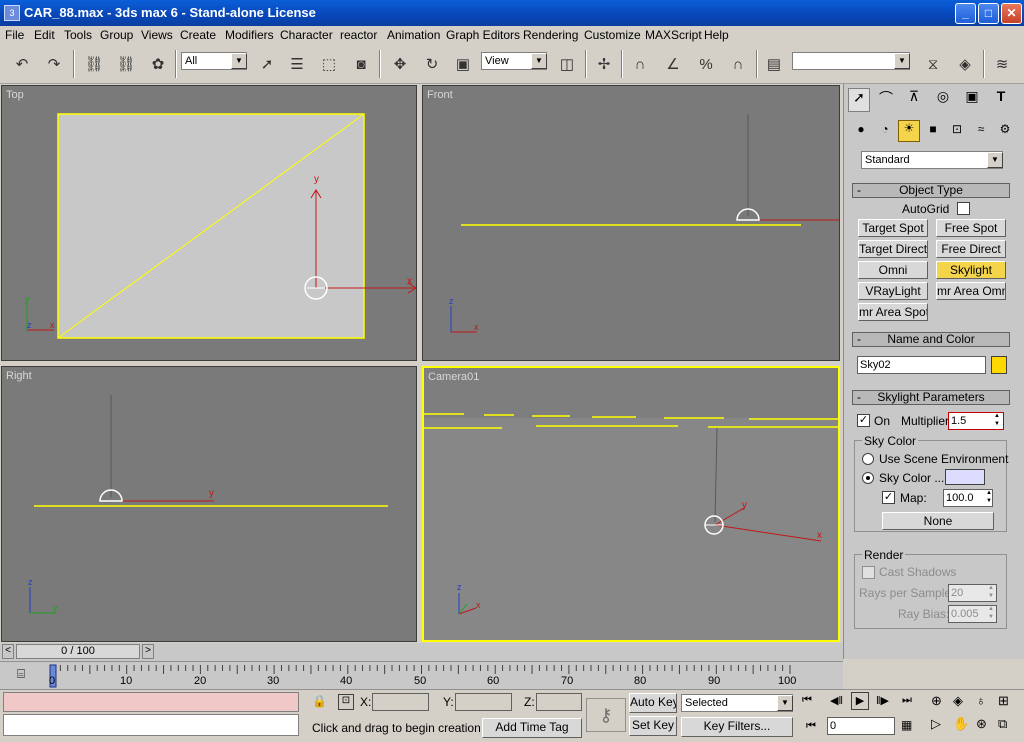 The image size is (1024, 742). Describe the element at coordinates (989, 498) in the screenshot. I see `map-amount-spinner: ▲ ▼` at that location.